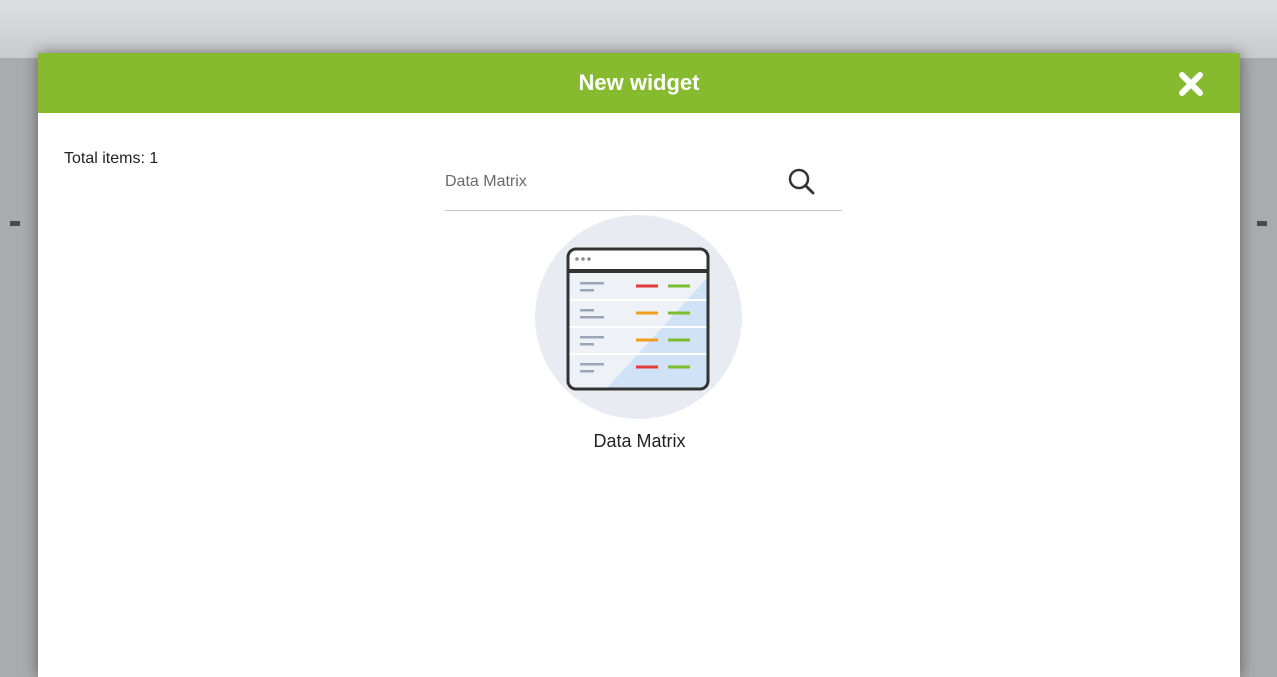 The width and height of the screenshot is (1277, 677). I want to click on search-bar, so click(643, 185).